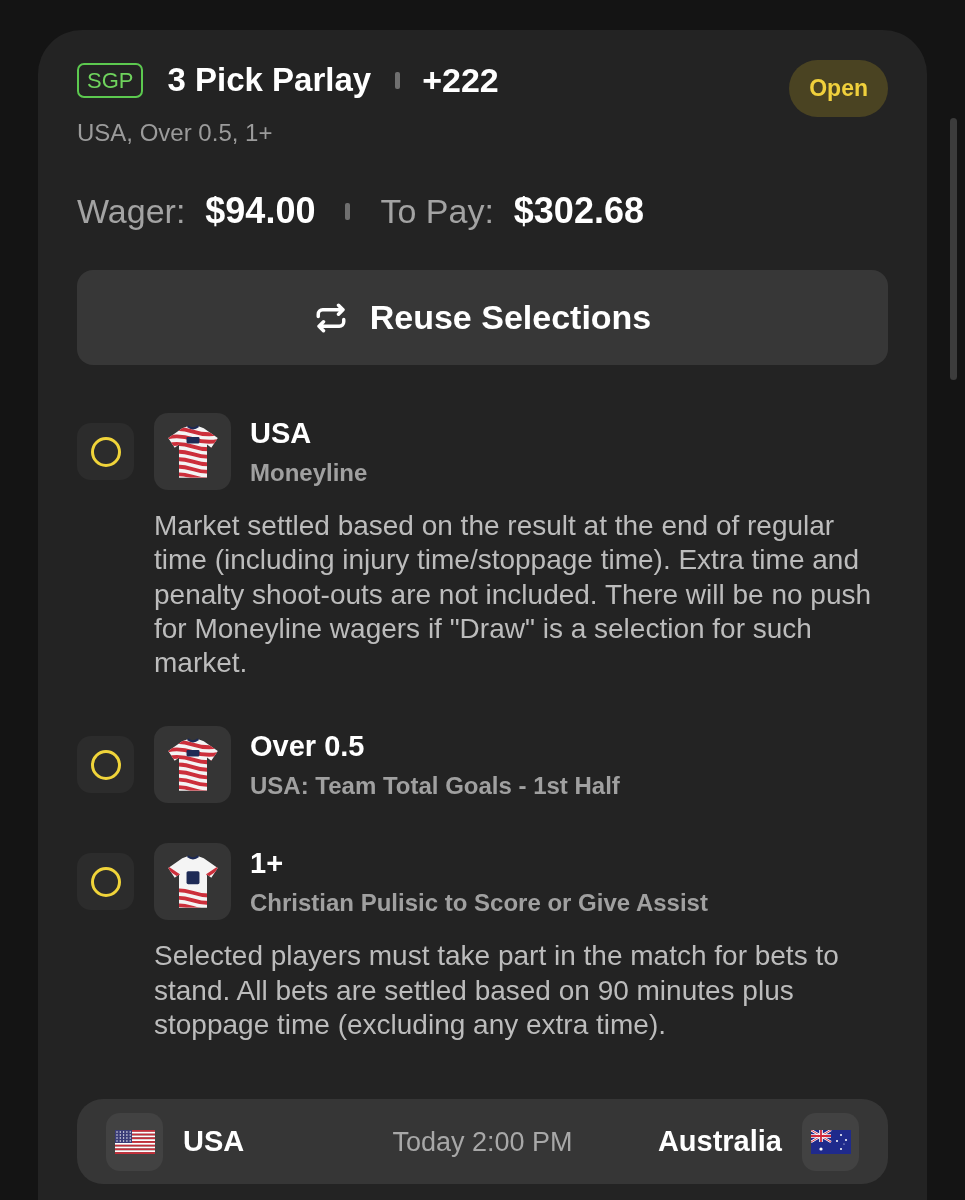  I want to click on market-name: Christian Pulisic to Score or Give Assist, so click(479, 903).